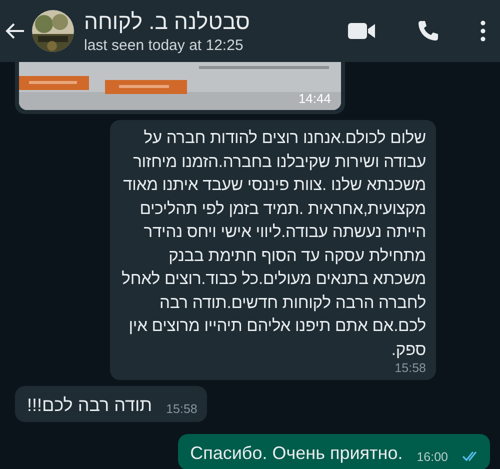  I want to click on message-time: 14:44, so click(314, 98).